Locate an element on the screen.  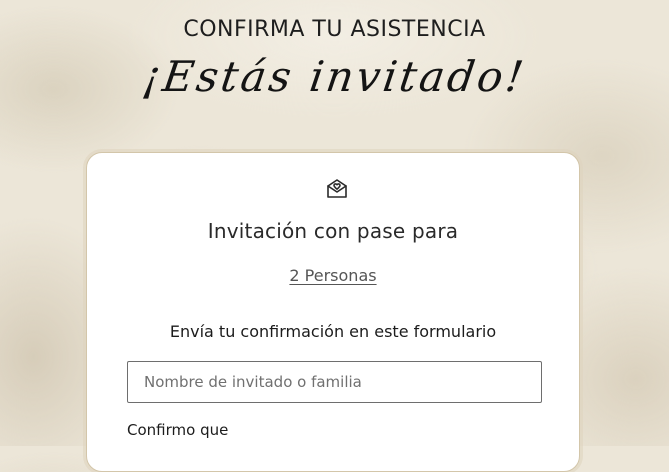
invitation-pass-title: Invitación con pase para is located at coordinates (333, 231).